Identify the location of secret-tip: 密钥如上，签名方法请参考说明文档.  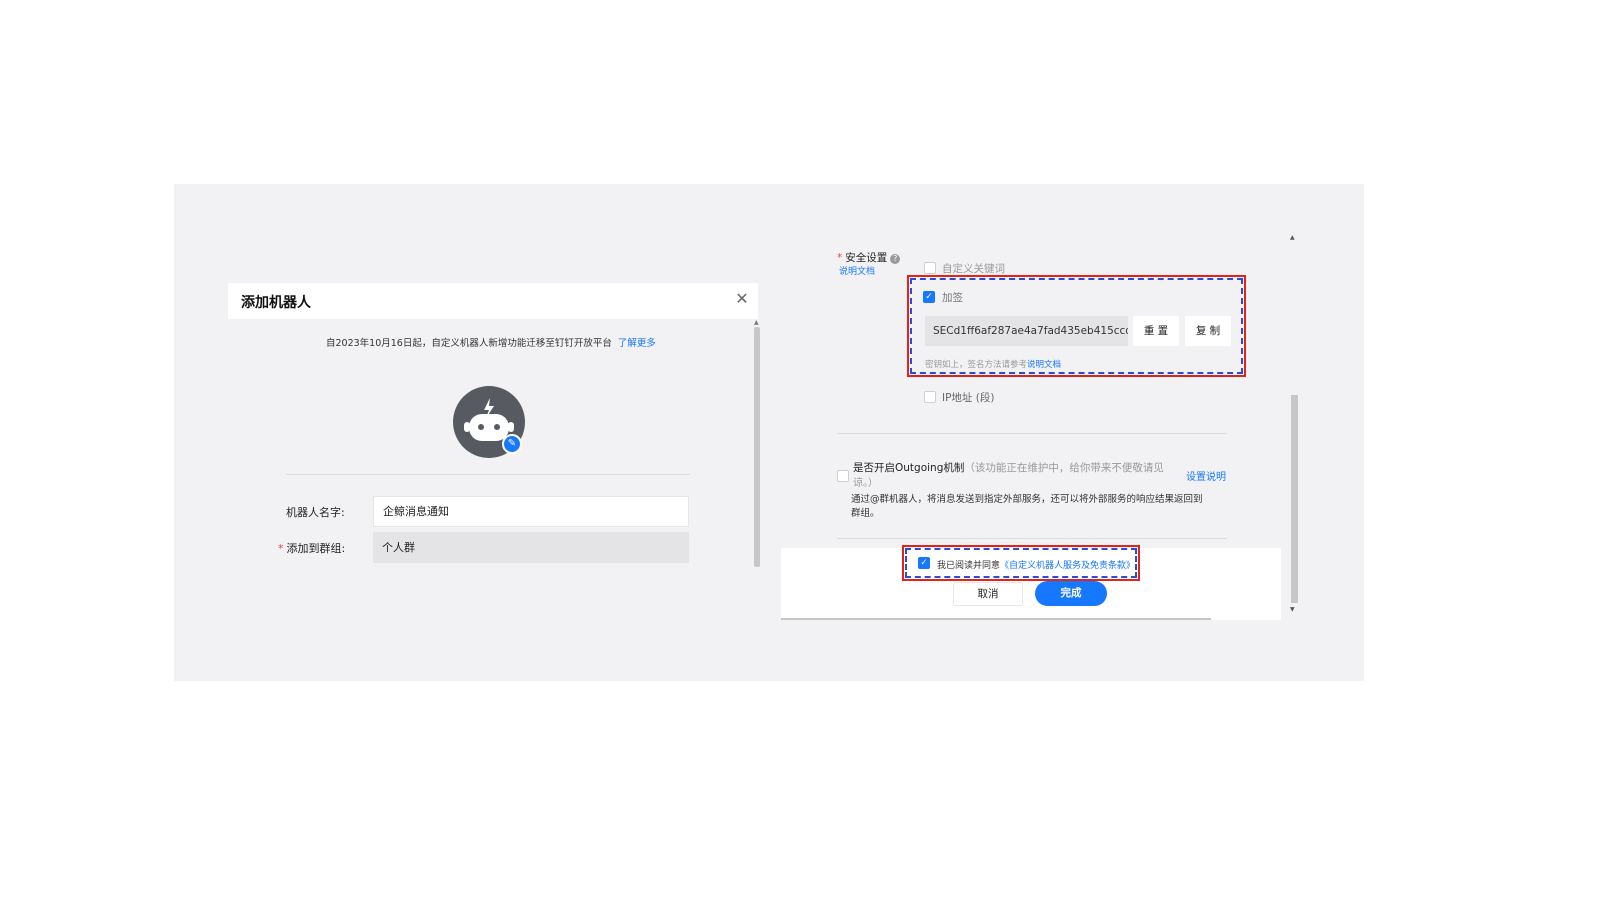
(993, 364).